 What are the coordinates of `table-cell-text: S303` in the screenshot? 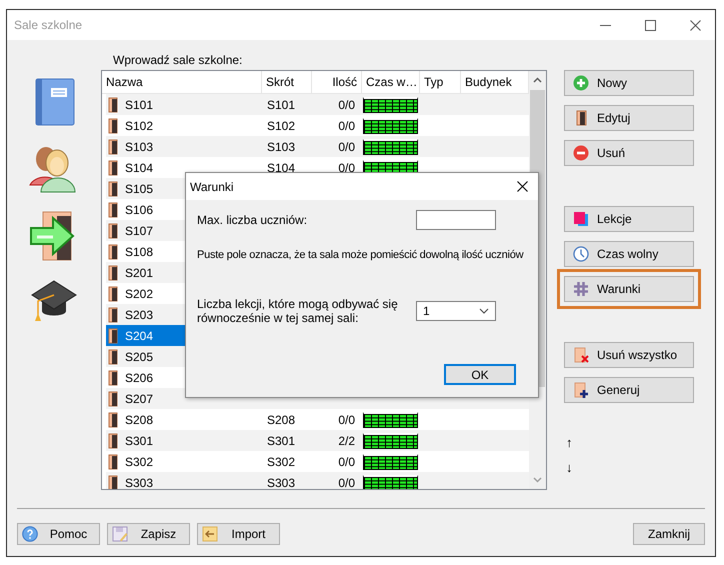 It's located at (281, 482).